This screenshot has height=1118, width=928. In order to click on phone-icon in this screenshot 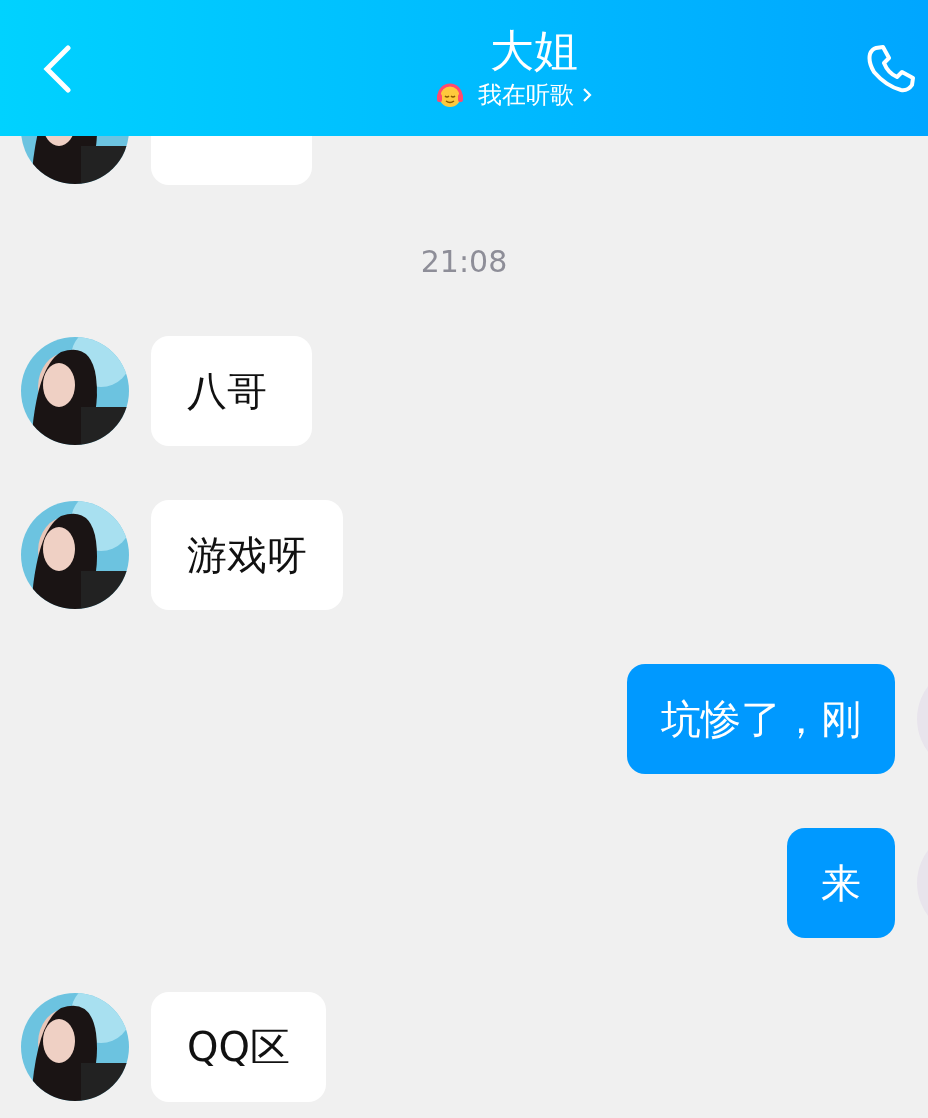, I will do `click(891, 69)`.